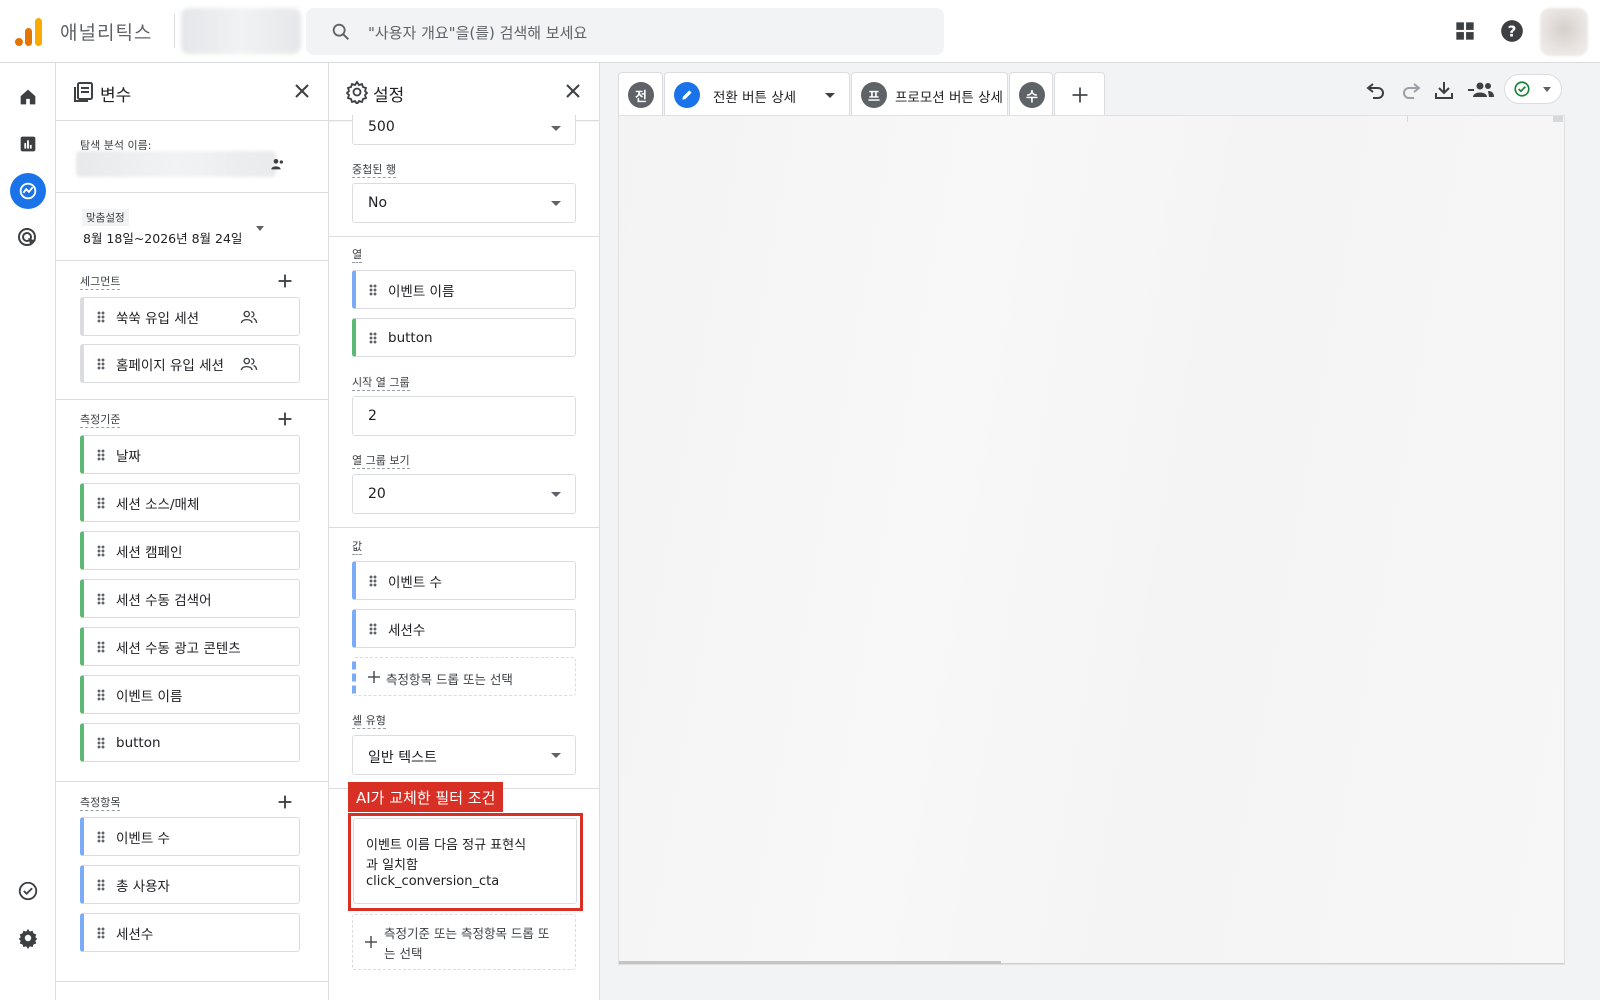  What do you see at coordinates (464, 203) in the screenshot?
I see `nested-rows-dropdown: No` at bounding box center [464, 203].